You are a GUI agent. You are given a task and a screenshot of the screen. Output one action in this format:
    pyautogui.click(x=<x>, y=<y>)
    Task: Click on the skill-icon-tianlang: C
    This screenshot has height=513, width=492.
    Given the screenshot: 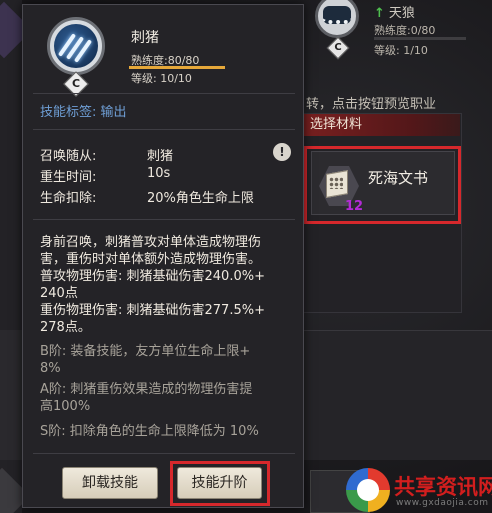 What is the action you would take?
    pyautogui.click(x=337, y=31)
    